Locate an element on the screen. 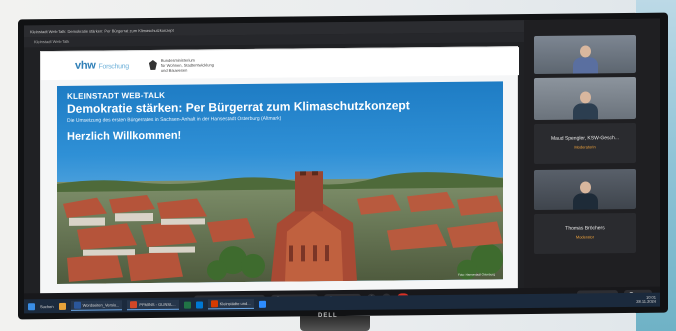 The image size is (676, 331). participant-tile: Maud Spengler, KSW-Gesch... Moderatorin is located at coordinates (585, 143).